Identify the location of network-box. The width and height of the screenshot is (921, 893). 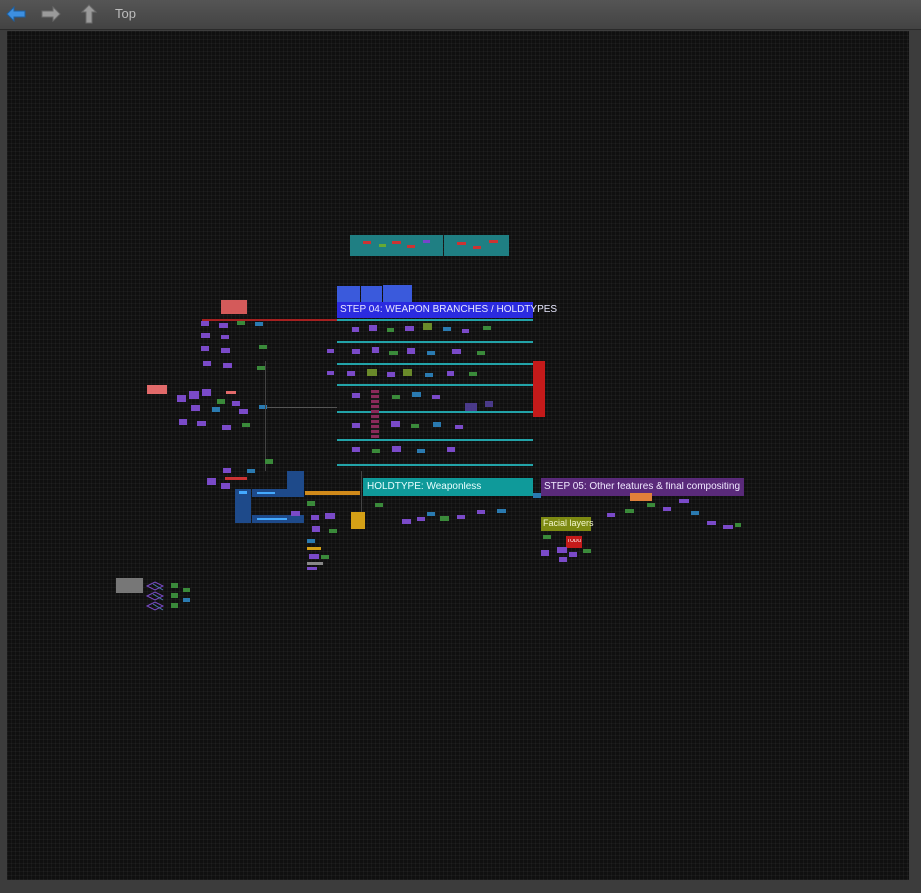
(371, 294).